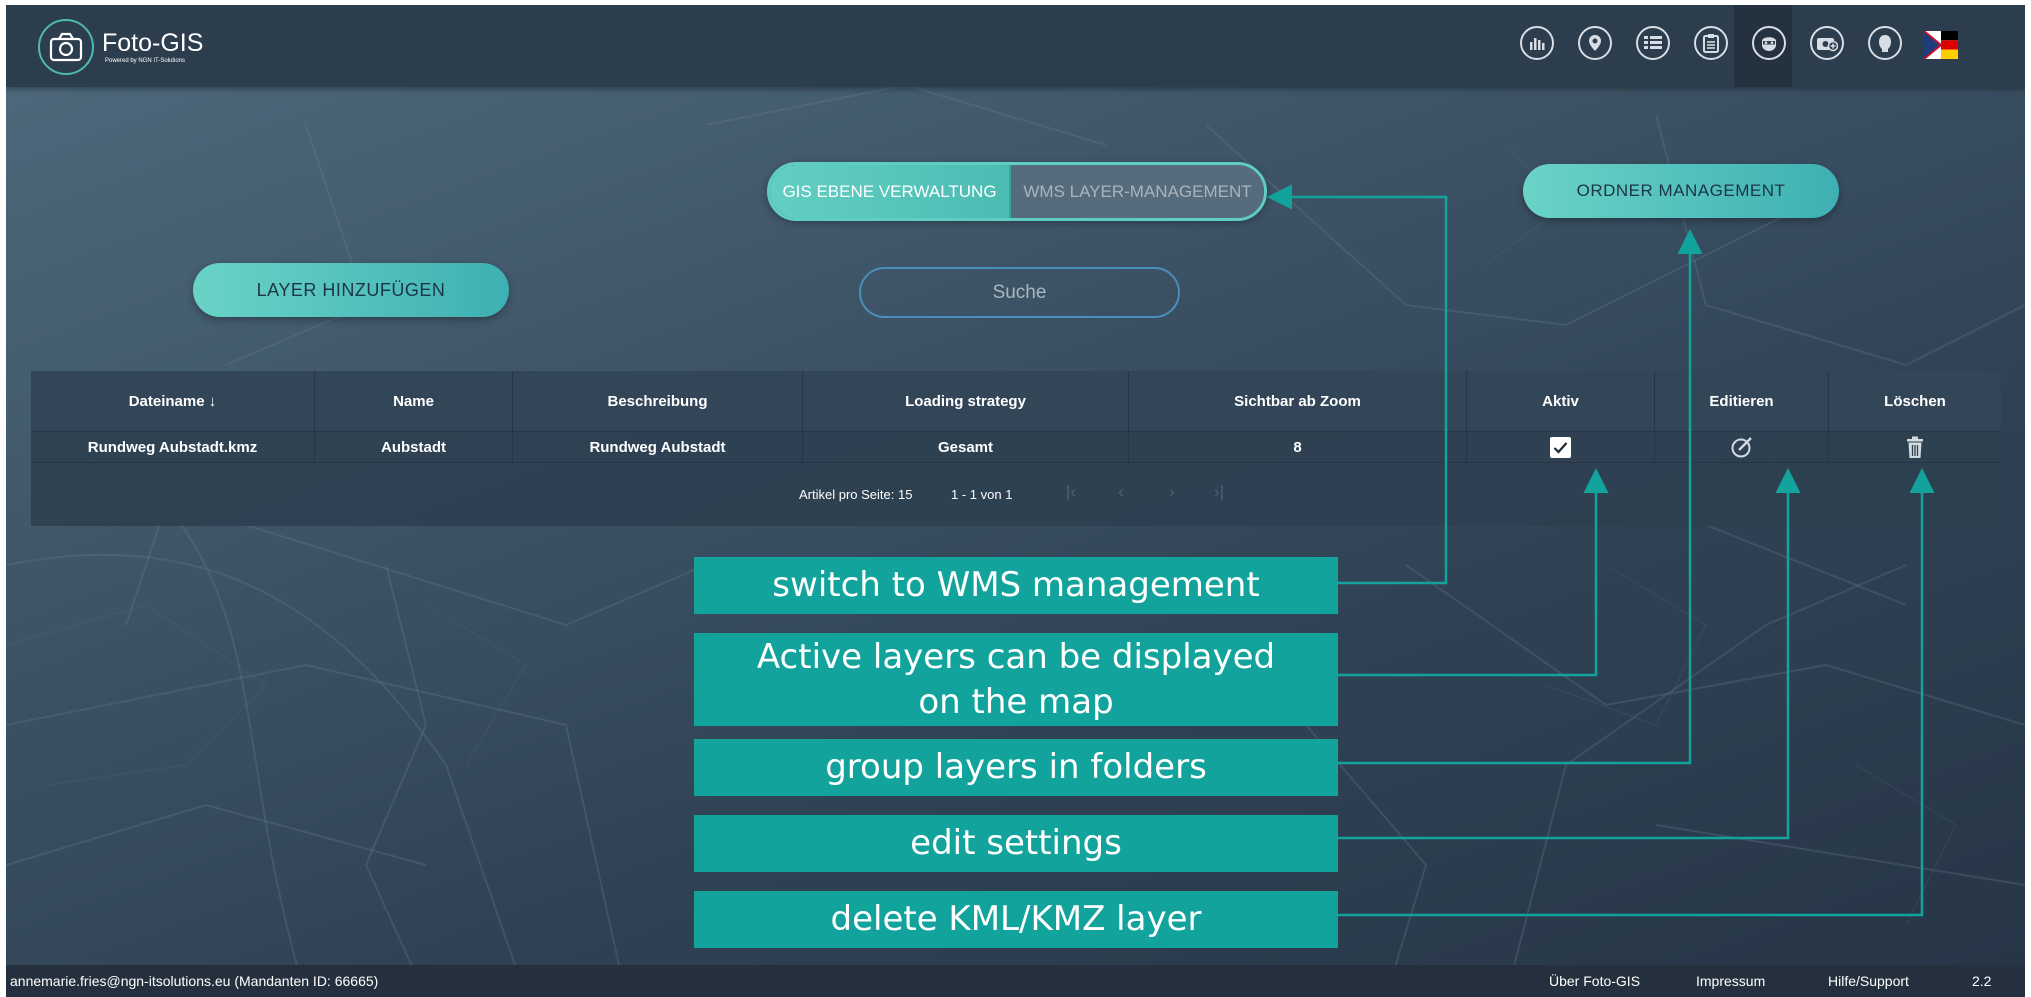  I want to click on app-title: Foto-GIS, so click(153, 43).